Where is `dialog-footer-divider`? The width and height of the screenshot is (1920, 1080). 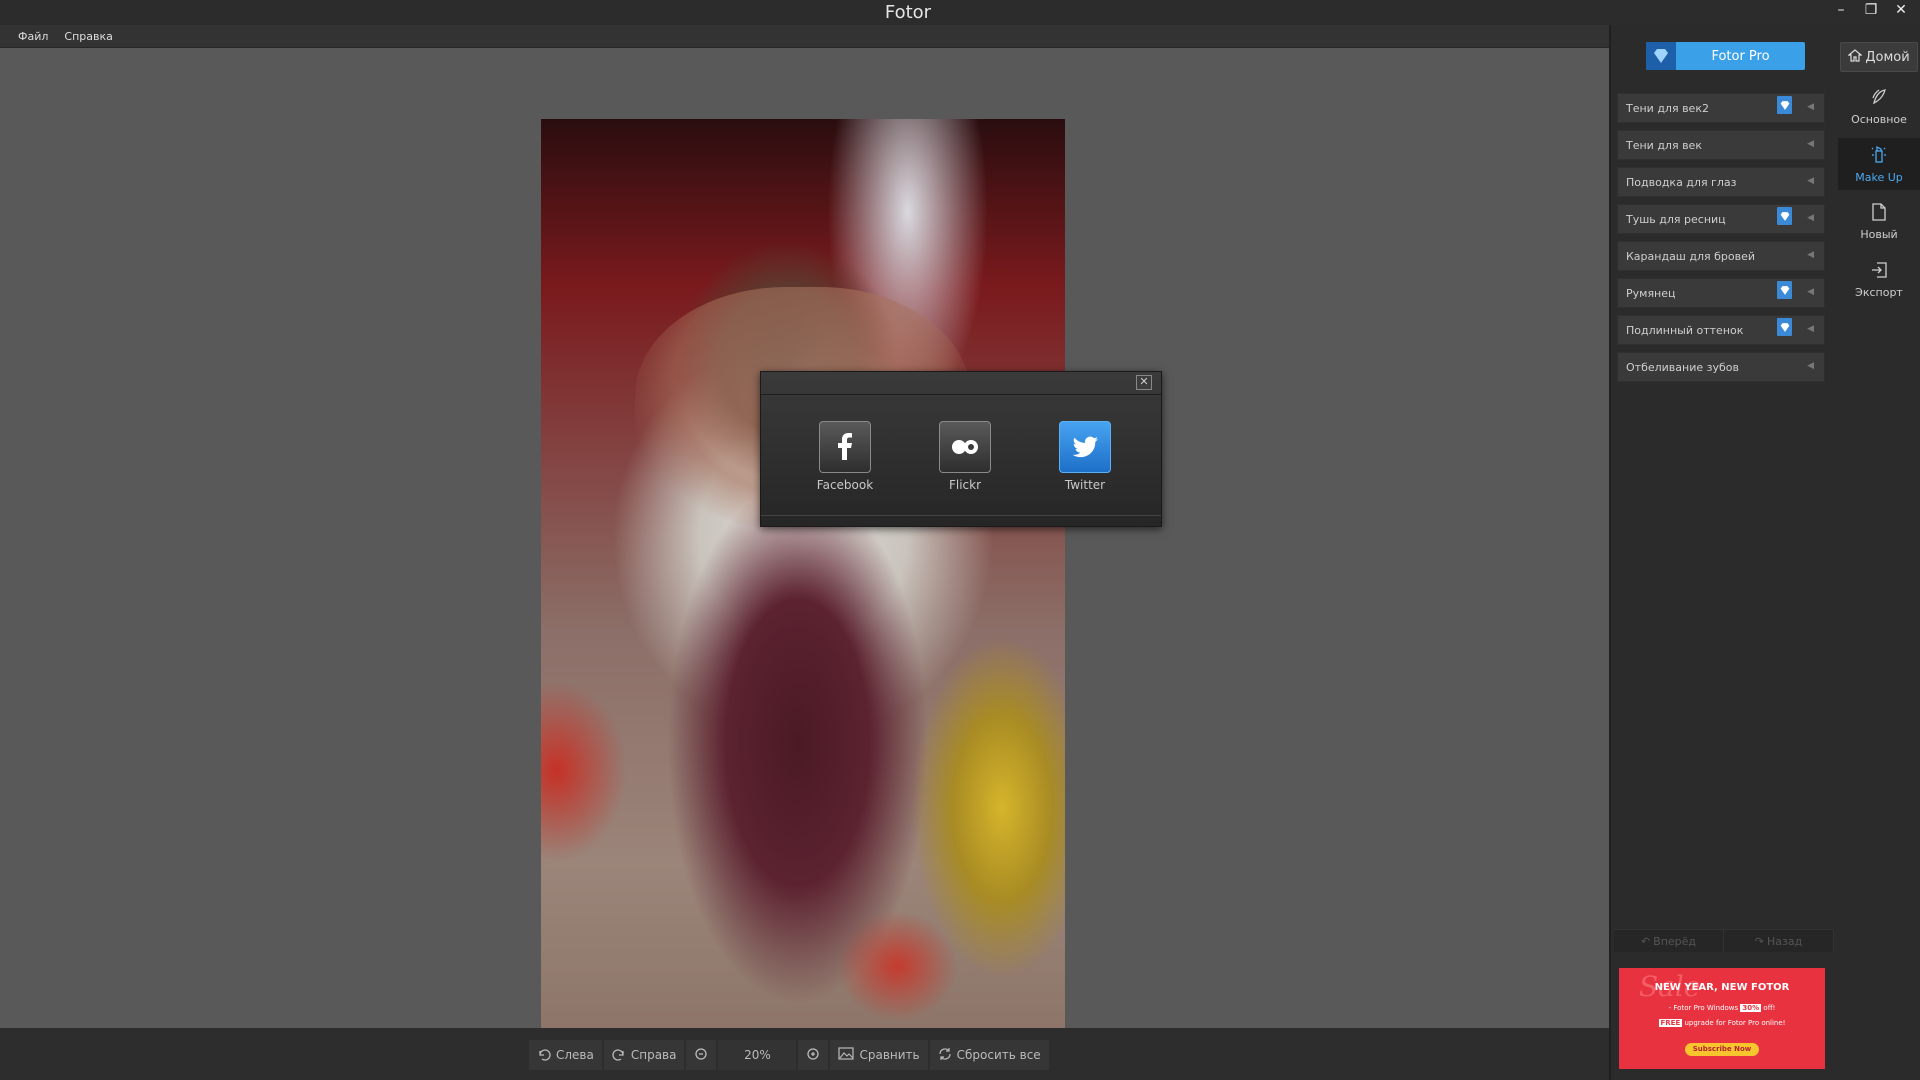
dialog-footer-divider is located at coordinates (961, 515).